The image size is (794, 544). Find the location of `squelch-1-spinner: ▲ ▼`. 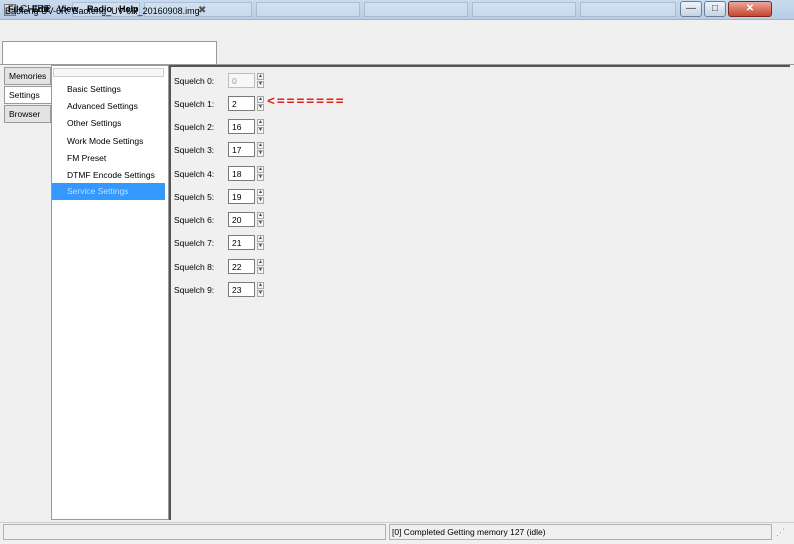

squelch-1-spinner: ▲ ▼ is located at coordinates (260, 103).